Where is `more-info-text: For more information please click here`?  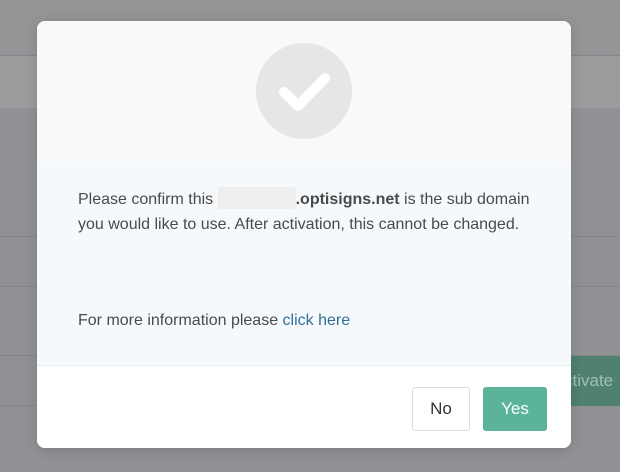 more-info-text: For more information please click here is located at coordinates (308, 320).